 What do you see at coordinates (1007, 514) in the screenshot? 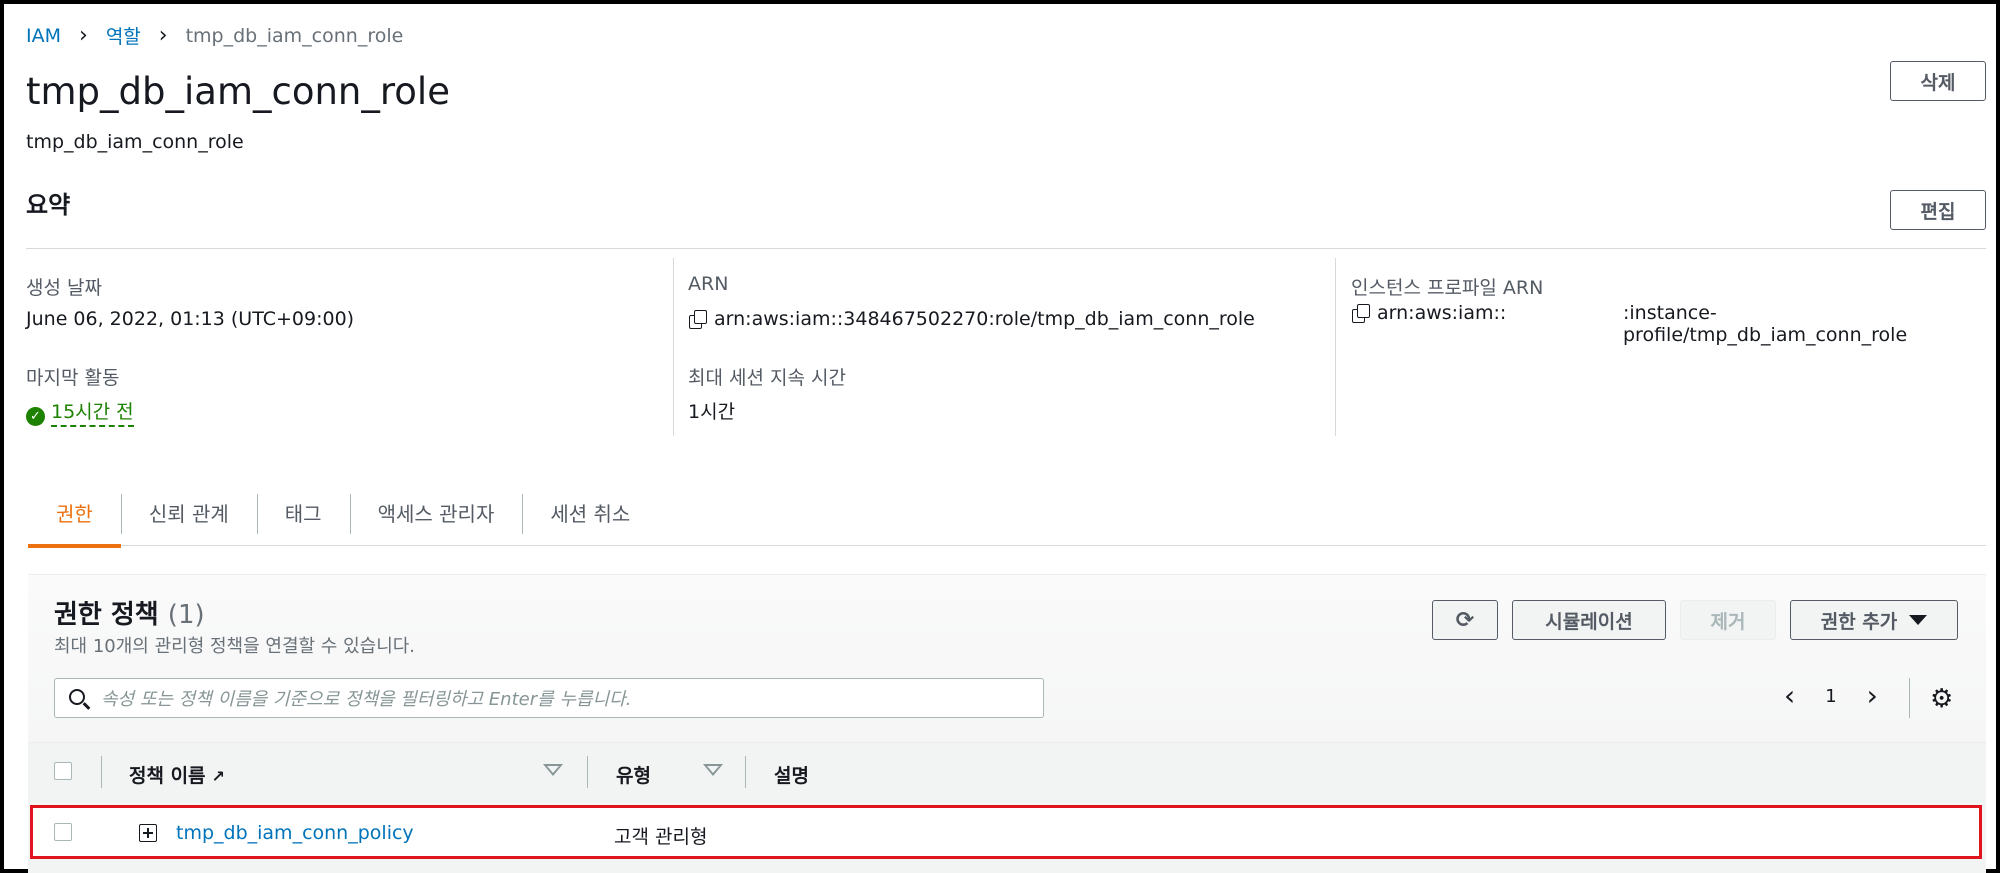
I see `tab-bar: 권한 신뢰 관계 태그 액세스 관리자 세션 취소` at bounding box center [1007, 514].